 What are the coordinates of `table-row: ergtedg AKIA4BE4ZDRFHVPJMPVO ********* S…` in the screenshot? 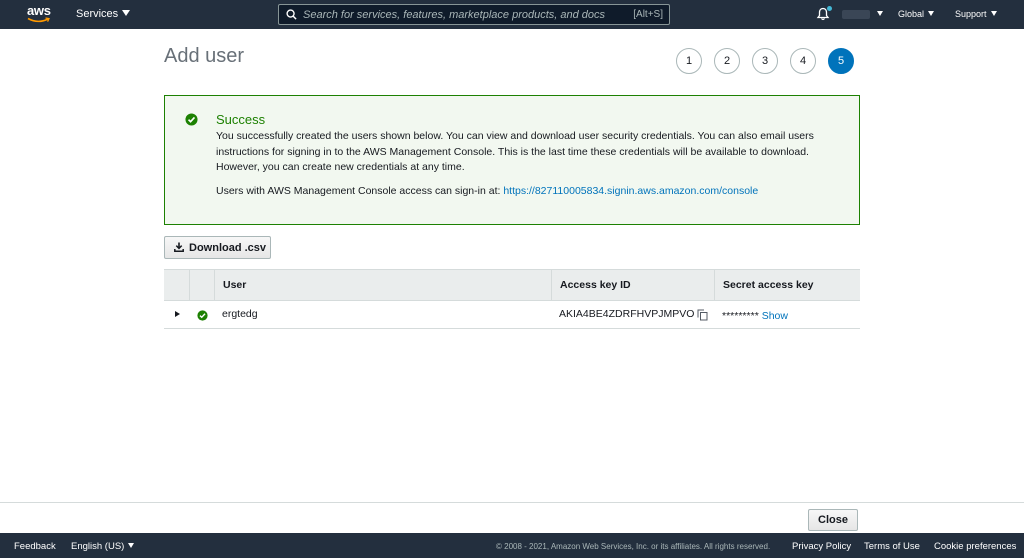 It's located at (512, 315).